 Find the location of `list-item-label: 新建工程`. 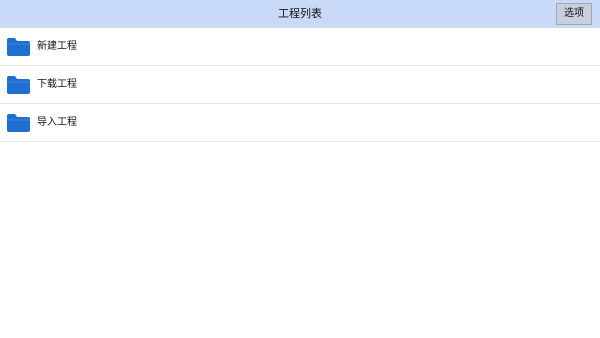

list-item-label: 新建工程 is located at coordinates (57, 46).